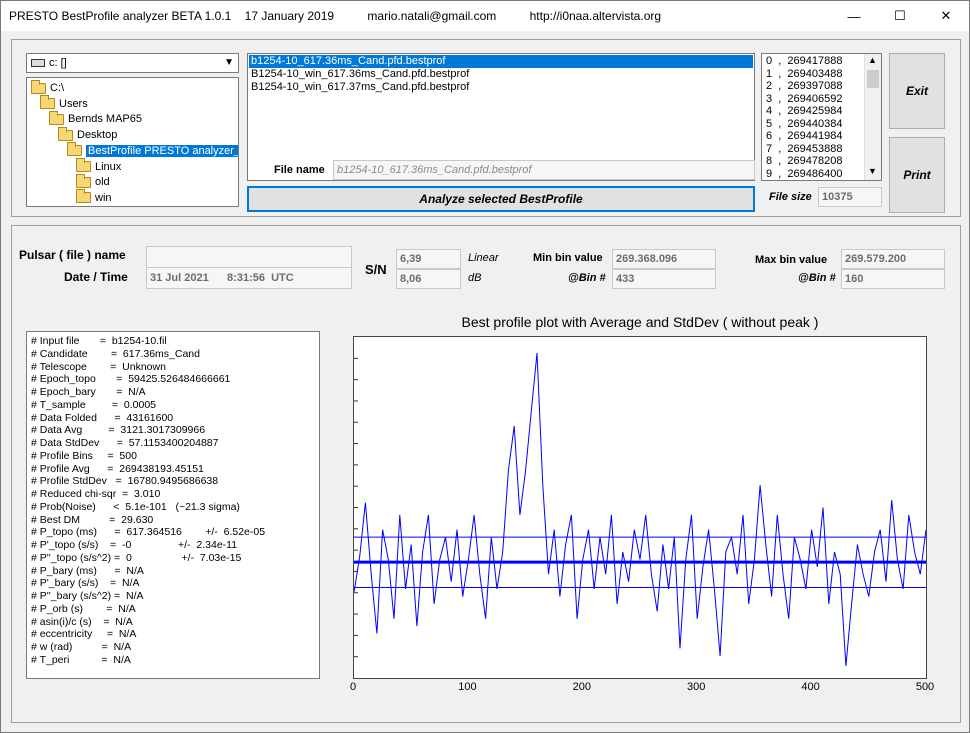 The image size is (970, 733). I want to click on info-line: # T_peri = N/A, so click(81, 659).